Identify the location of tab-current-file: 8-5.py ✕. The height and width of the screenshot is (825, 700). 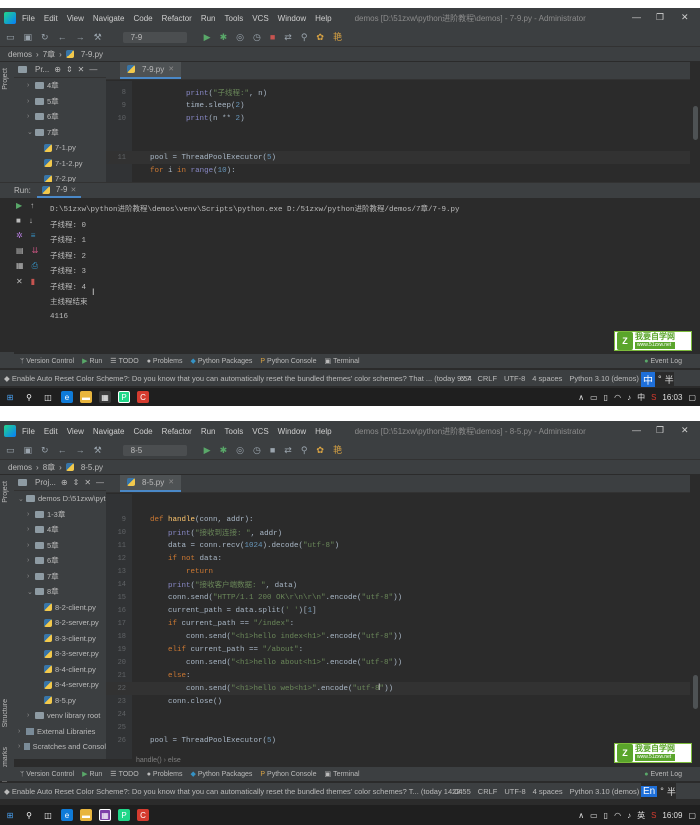
(151, 483).